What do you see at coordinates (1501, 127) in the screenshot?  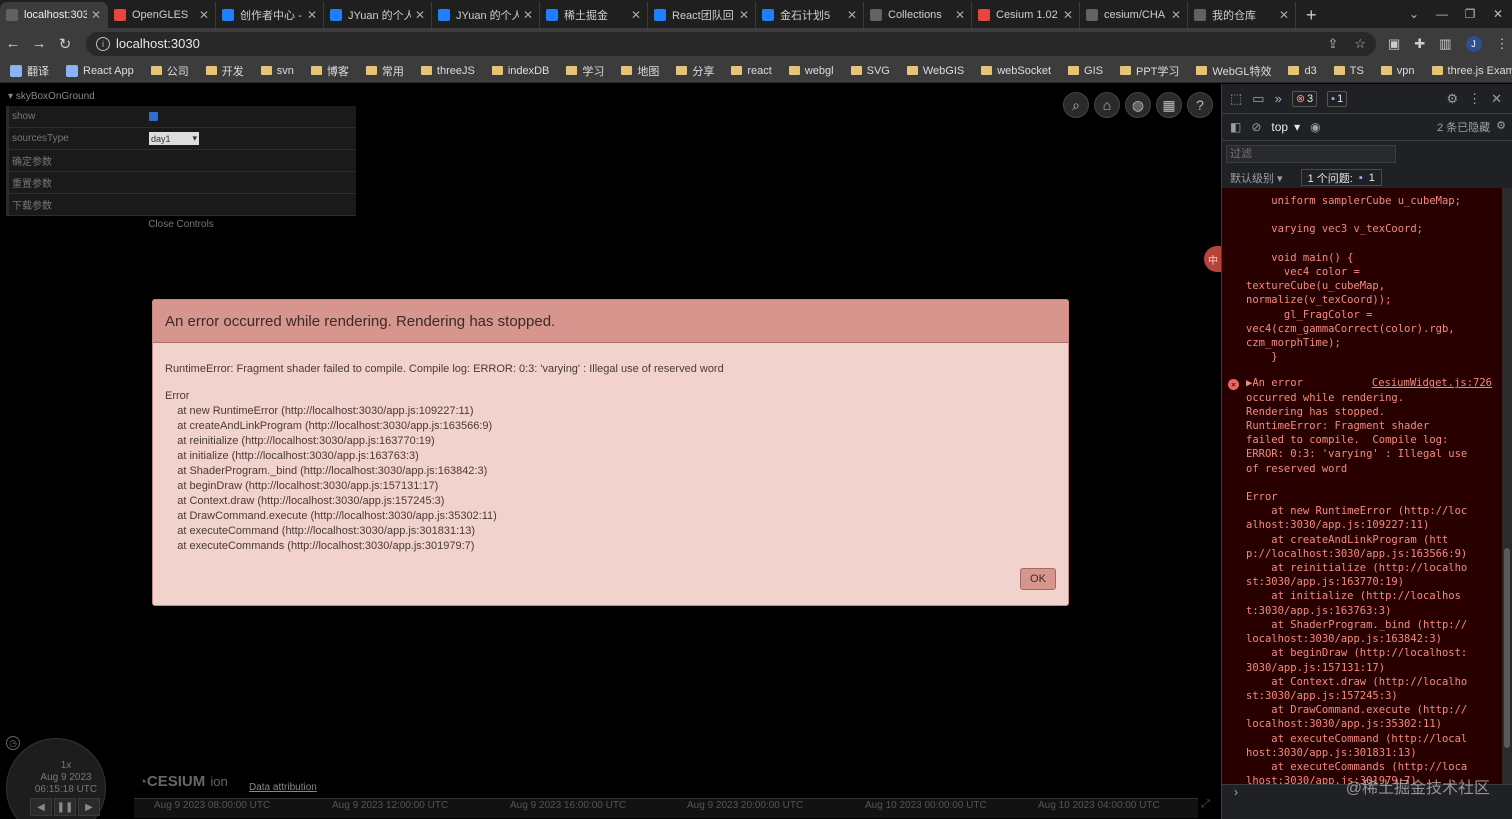 I see `console-settings-icon: ⚙` at bounding box center [1501, 127].